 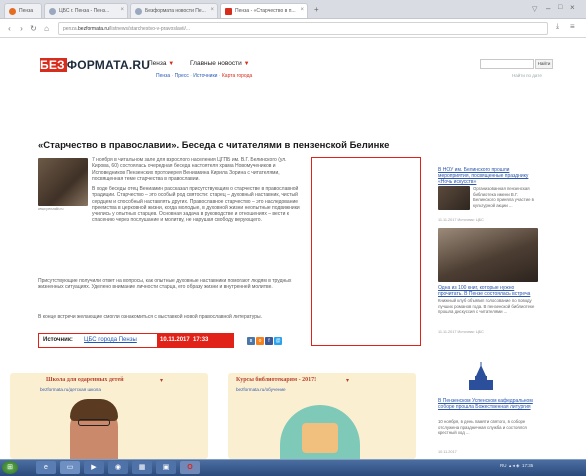 What do you see at coordinates (58, 340) in the screenshot?
I see `source-label: Источник:` at bounding box center [58, 340].